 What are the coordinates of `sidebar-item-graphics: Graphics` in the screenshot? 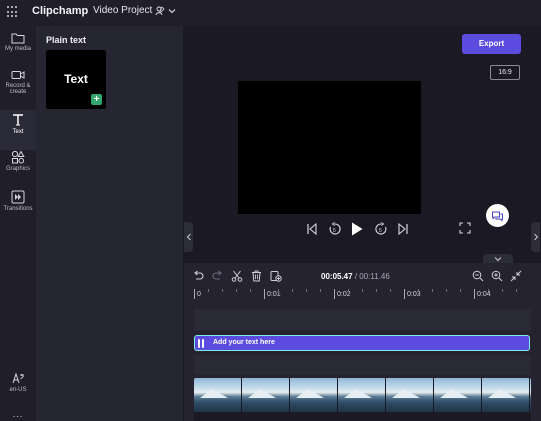 It's located at (18, 170).